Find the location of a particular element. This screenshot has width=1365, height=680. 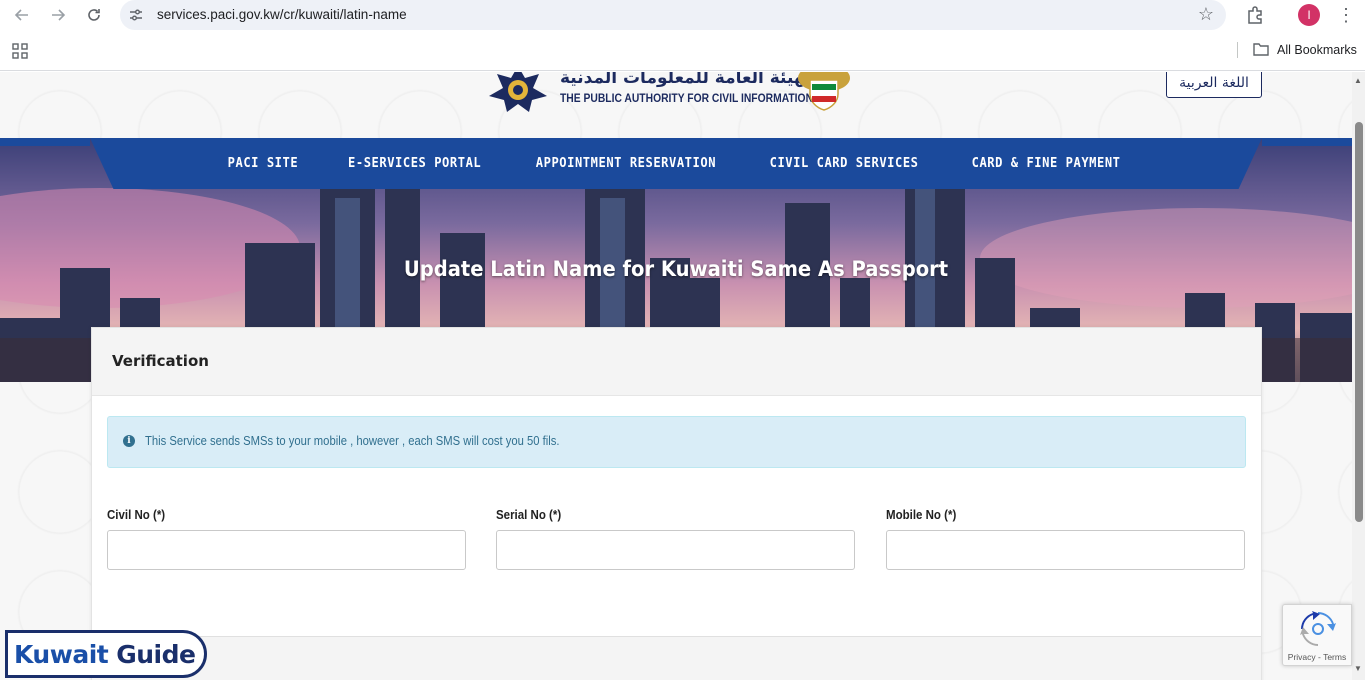

reload-icon is located at coordinates (94, 15).